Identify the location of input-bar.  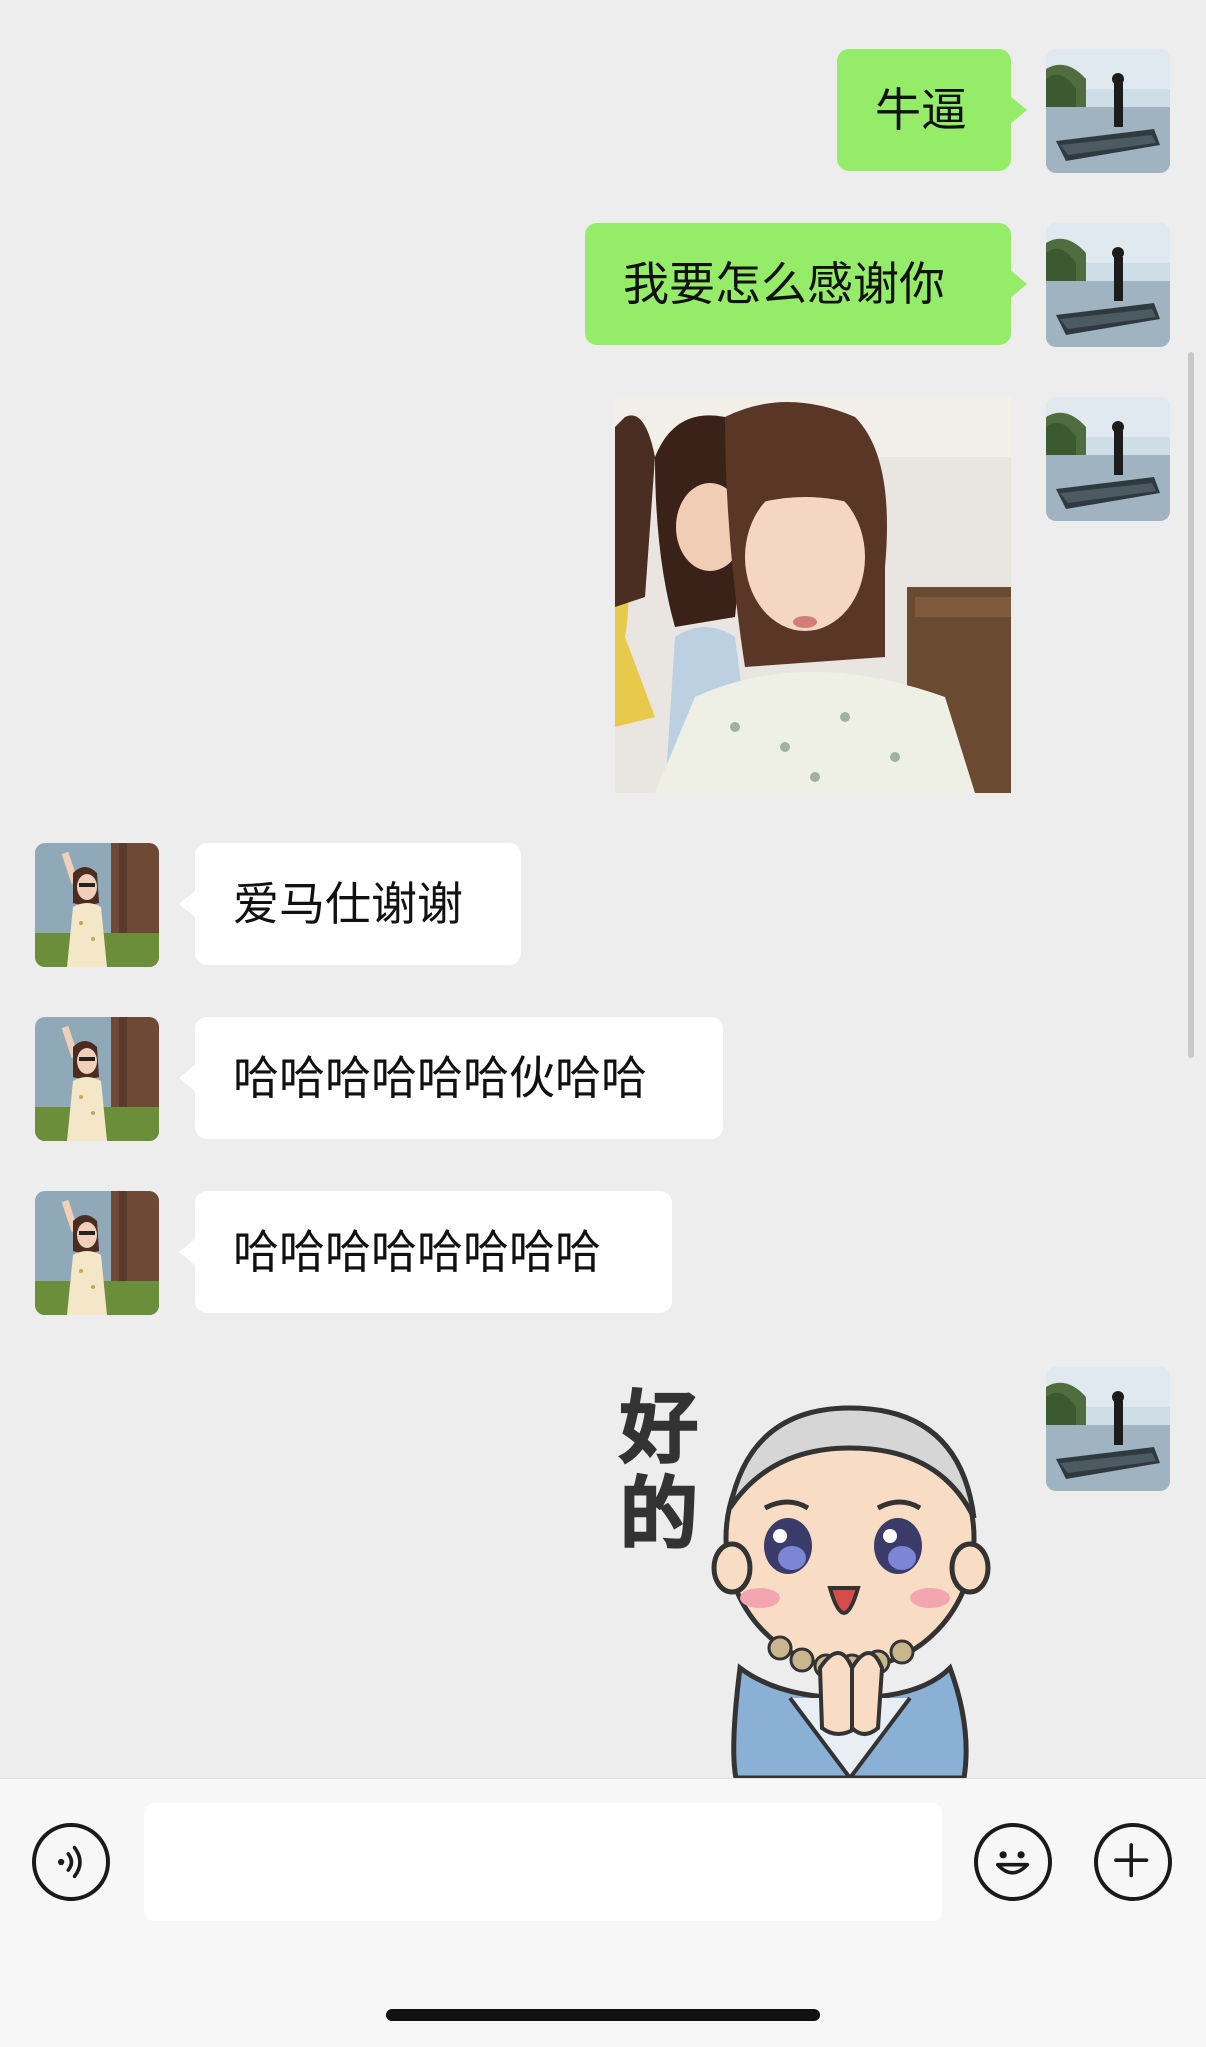
(603, 1912).